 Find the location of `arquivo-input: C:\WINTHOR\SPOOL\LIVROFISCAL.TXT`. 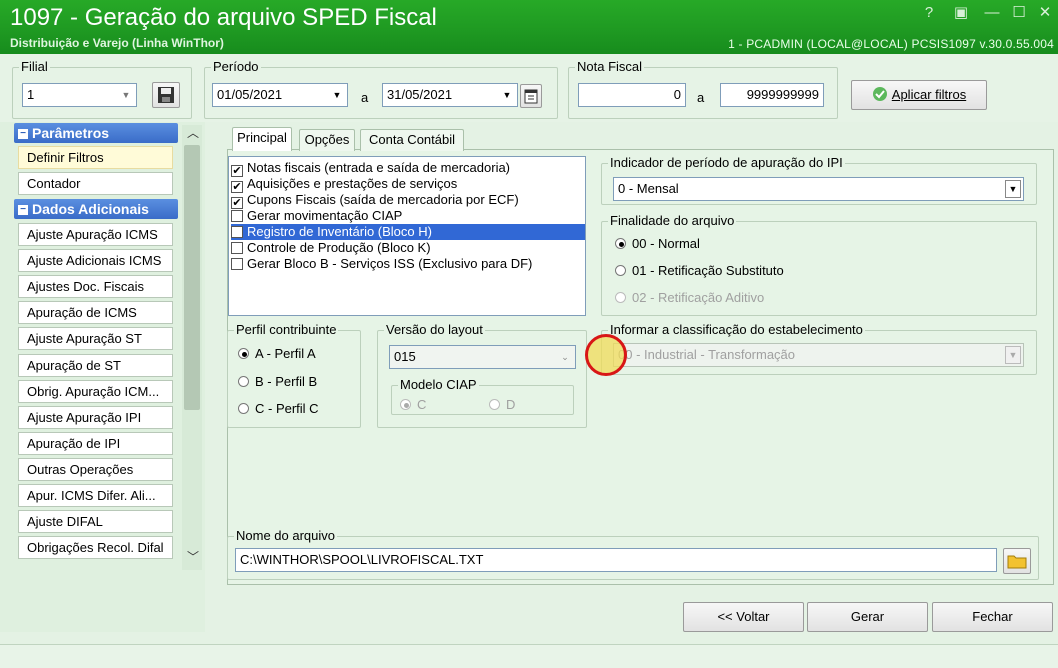

arquivo-input: C:\WINTHOR\SPOOL\LIVROFISCAL.TXT is located at coordinates (616, 560).